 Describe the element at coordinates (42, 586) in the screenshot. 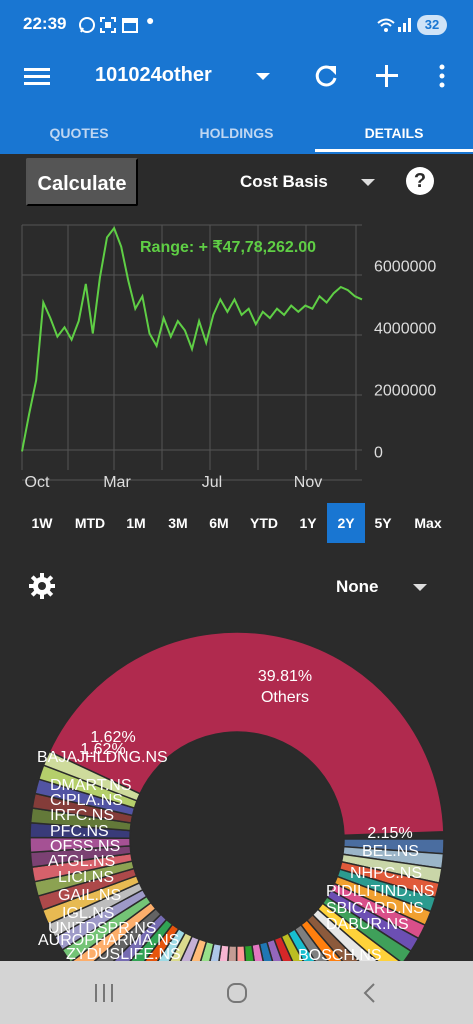

I see `gear-icon` at that location.